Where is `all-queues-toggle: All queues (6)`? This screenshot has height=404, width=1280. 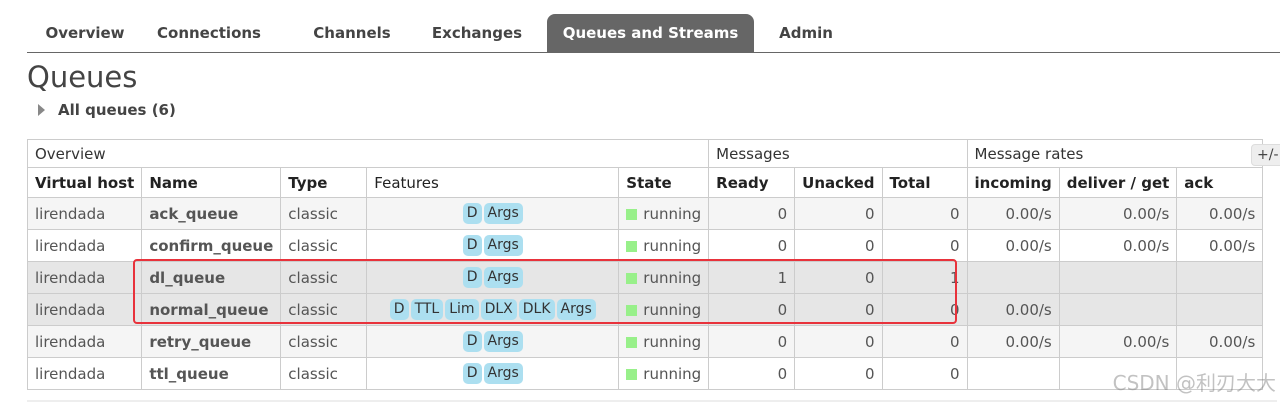 all-queues-toggle: All queues (6) is located at coordinates (107, 110).